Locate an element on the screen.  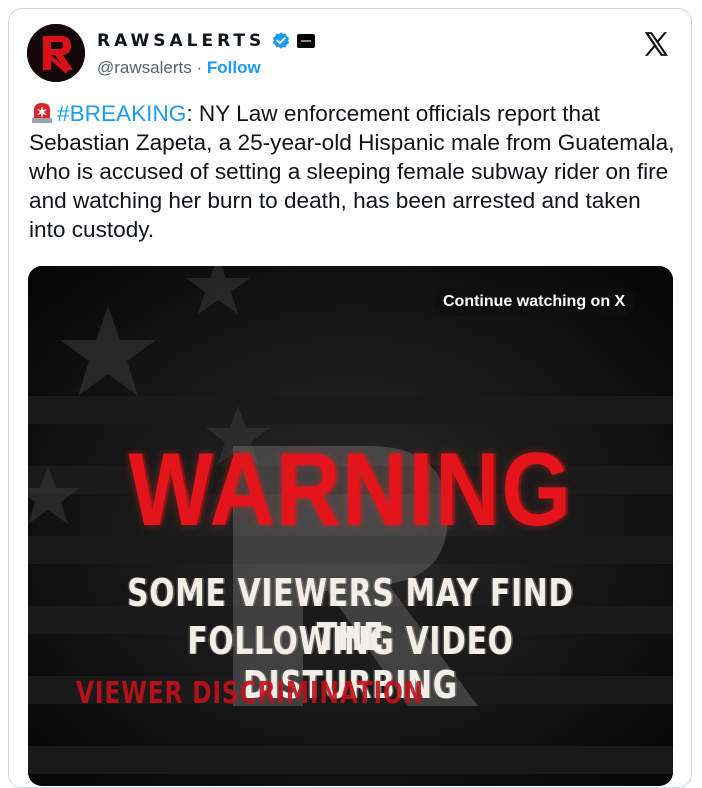
author-avatar is located at coordinates (56, 53).